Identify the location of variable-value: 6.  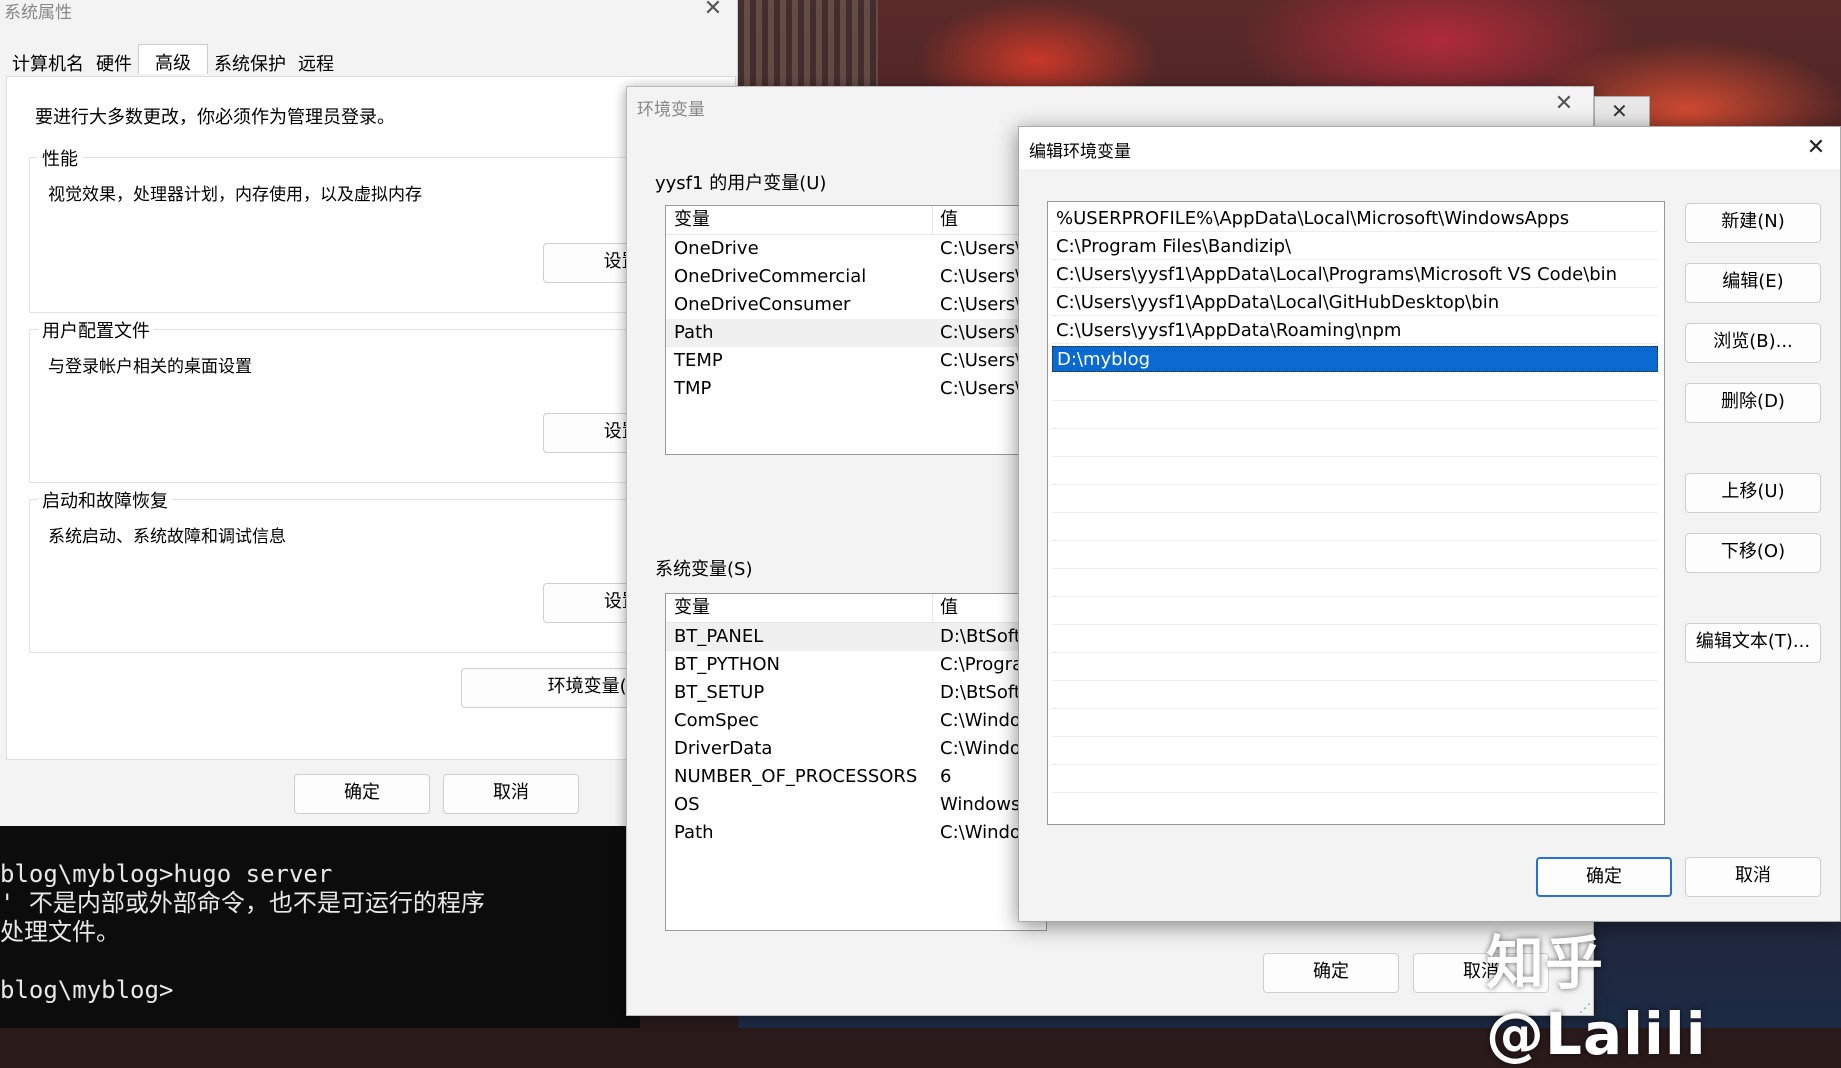
(946, 776).